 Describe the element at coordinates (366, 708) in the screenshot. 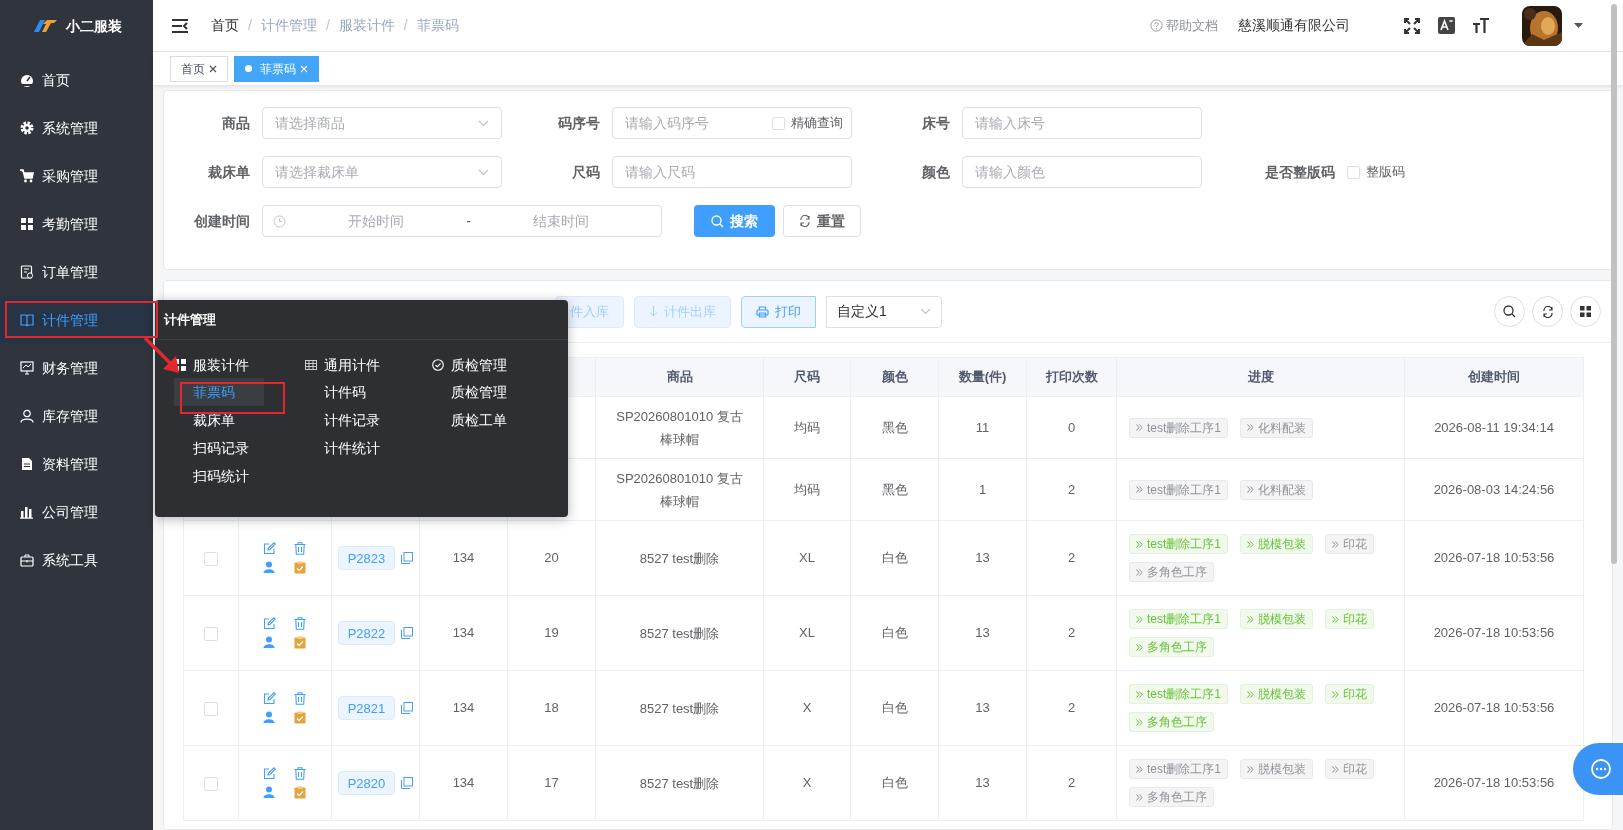

I see `code-tag: P2821` at that location.